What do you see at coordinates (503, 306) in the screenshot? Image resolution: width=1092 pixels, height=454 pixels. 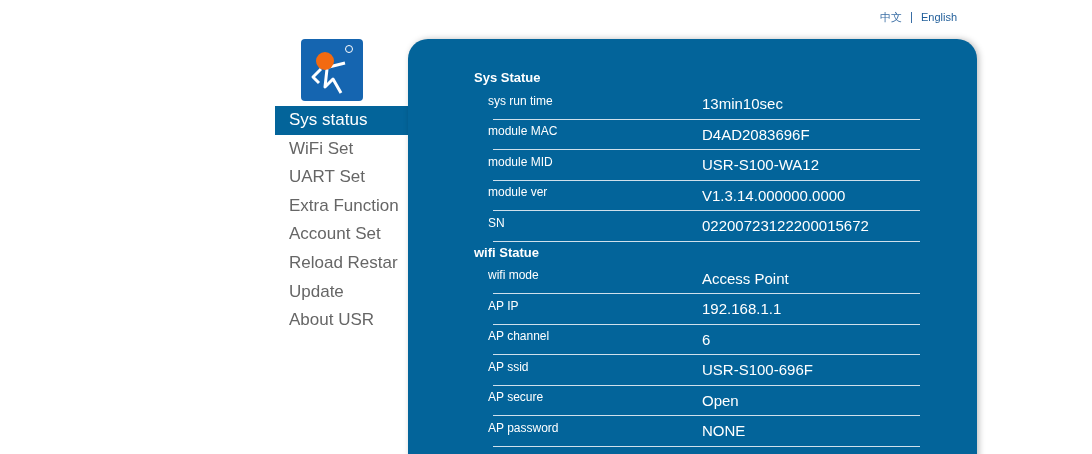 I see `field-label: AP IP` at bounding box center [503, 306].